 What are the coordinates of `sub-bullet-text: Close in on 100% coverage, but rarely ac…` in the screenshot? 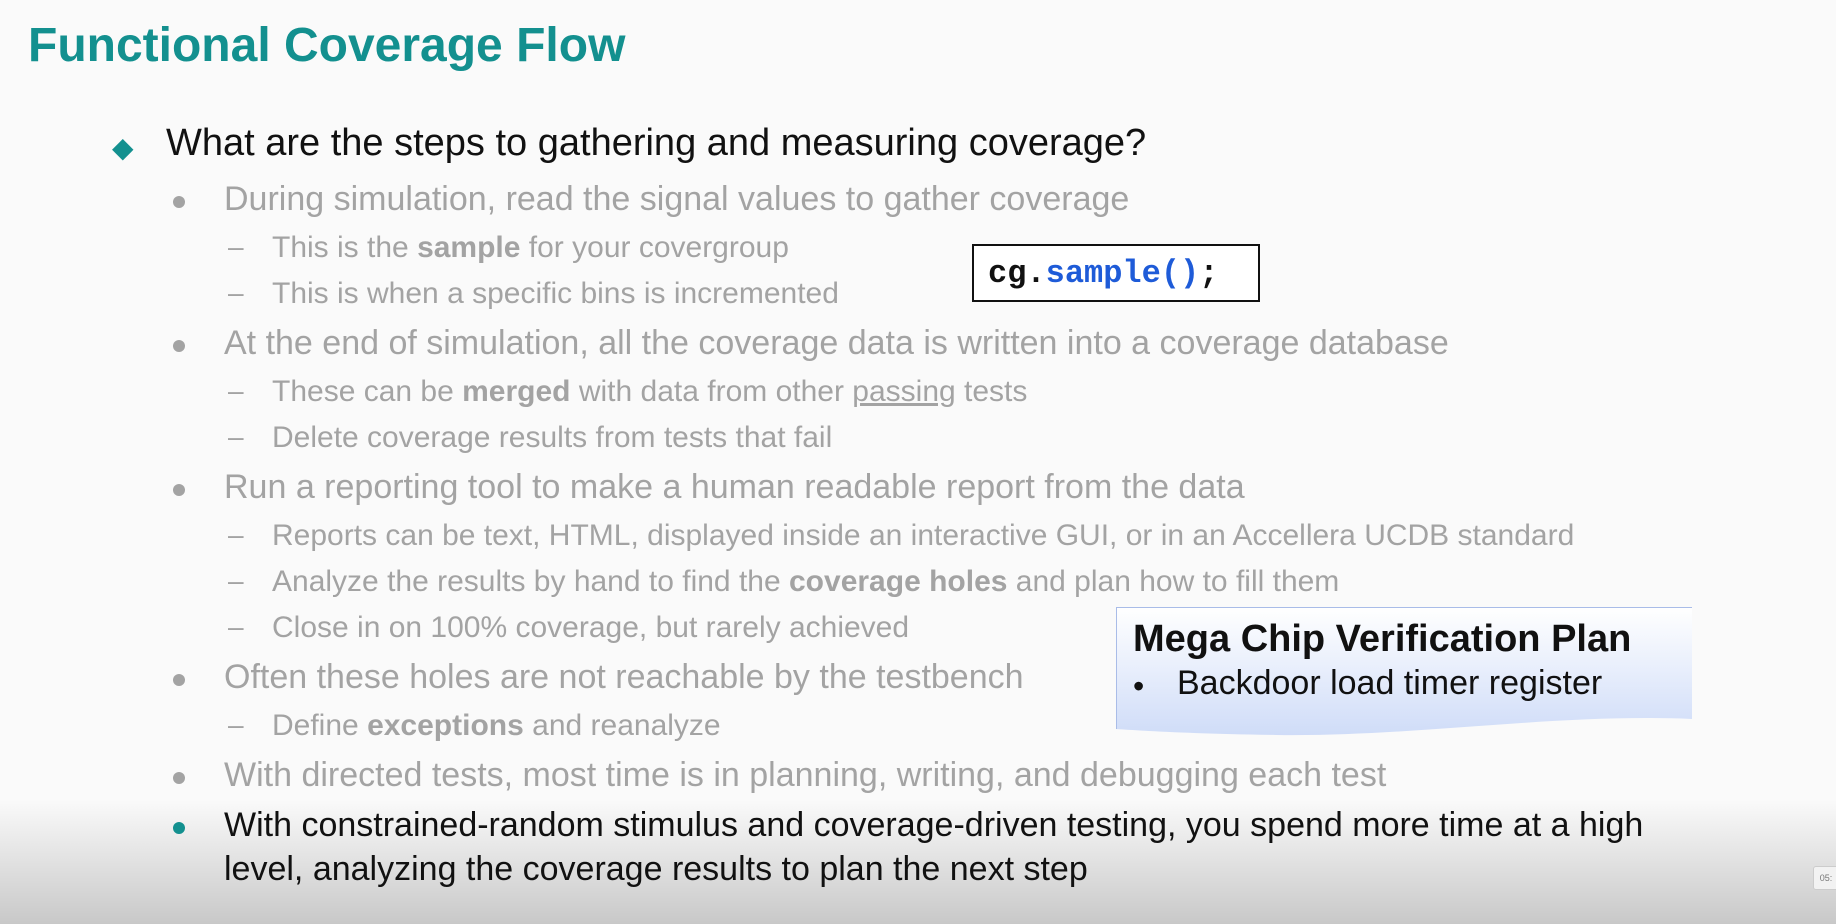 It's located at (591, 627).